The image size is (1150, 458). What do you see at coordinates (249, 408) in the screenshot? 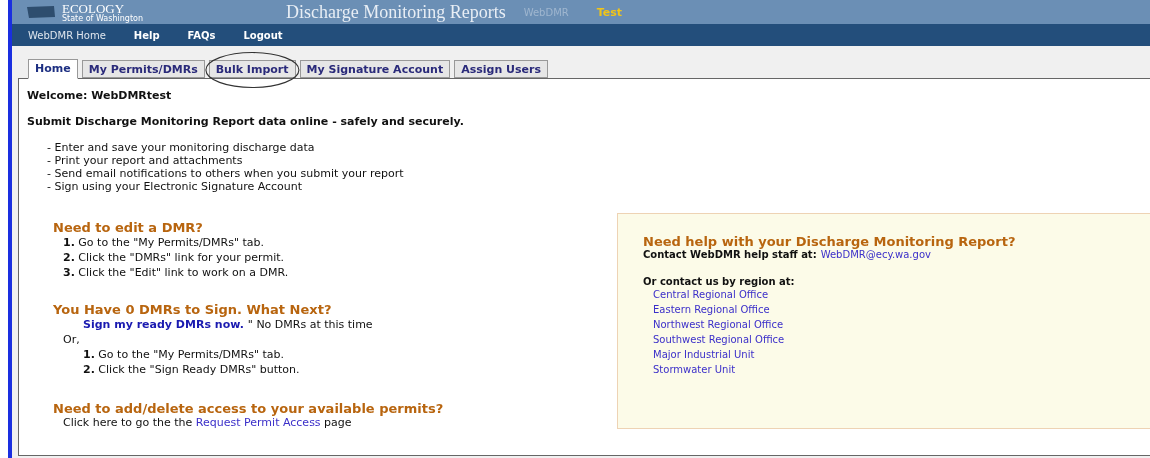
I see `section-heading: Need to add/delete access to your available permits?` at bounding box center [249, 408].